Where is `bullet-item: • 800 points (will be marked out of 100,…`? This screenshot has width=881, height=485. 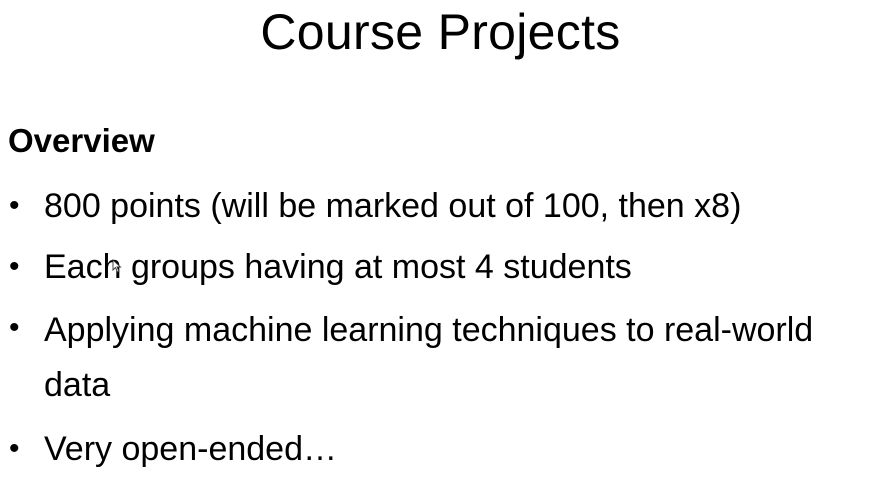 bullet-item: • 800 points (will be marked out of 100,… is located at coordinates (440, 206).